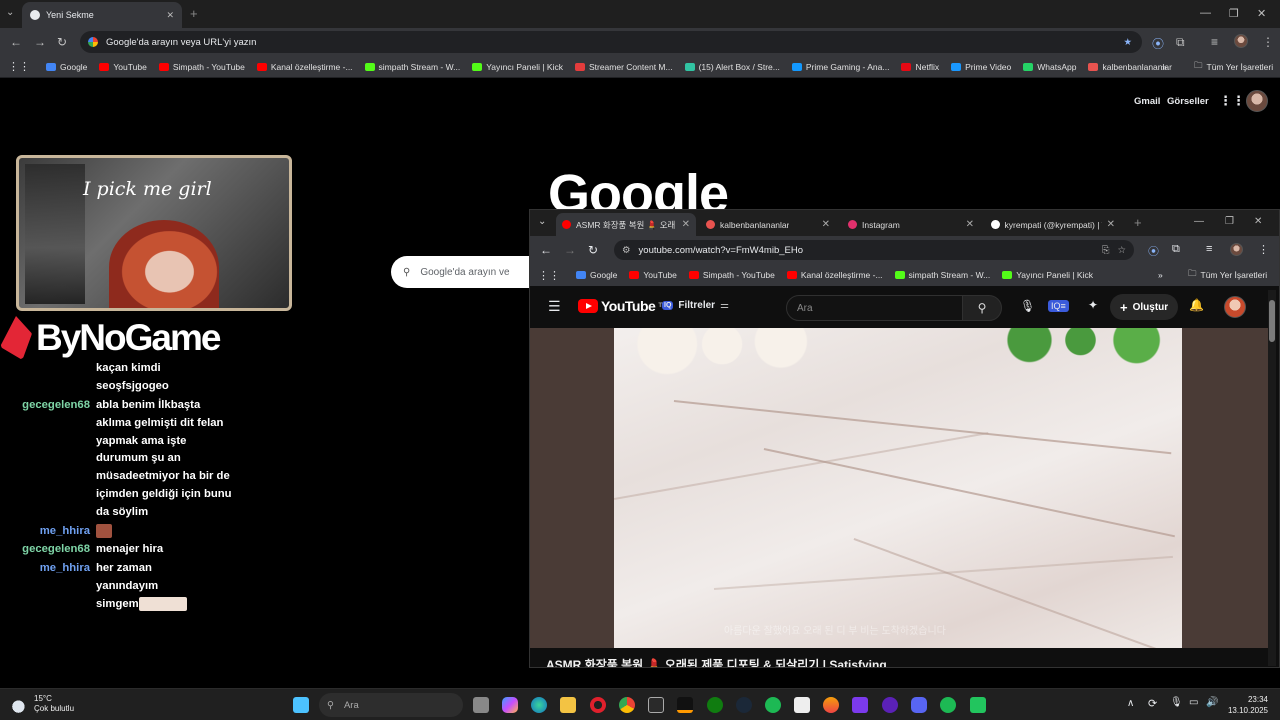 The image size is (1280, 720). I want to click on epic-games-icon, so click(656, 705).